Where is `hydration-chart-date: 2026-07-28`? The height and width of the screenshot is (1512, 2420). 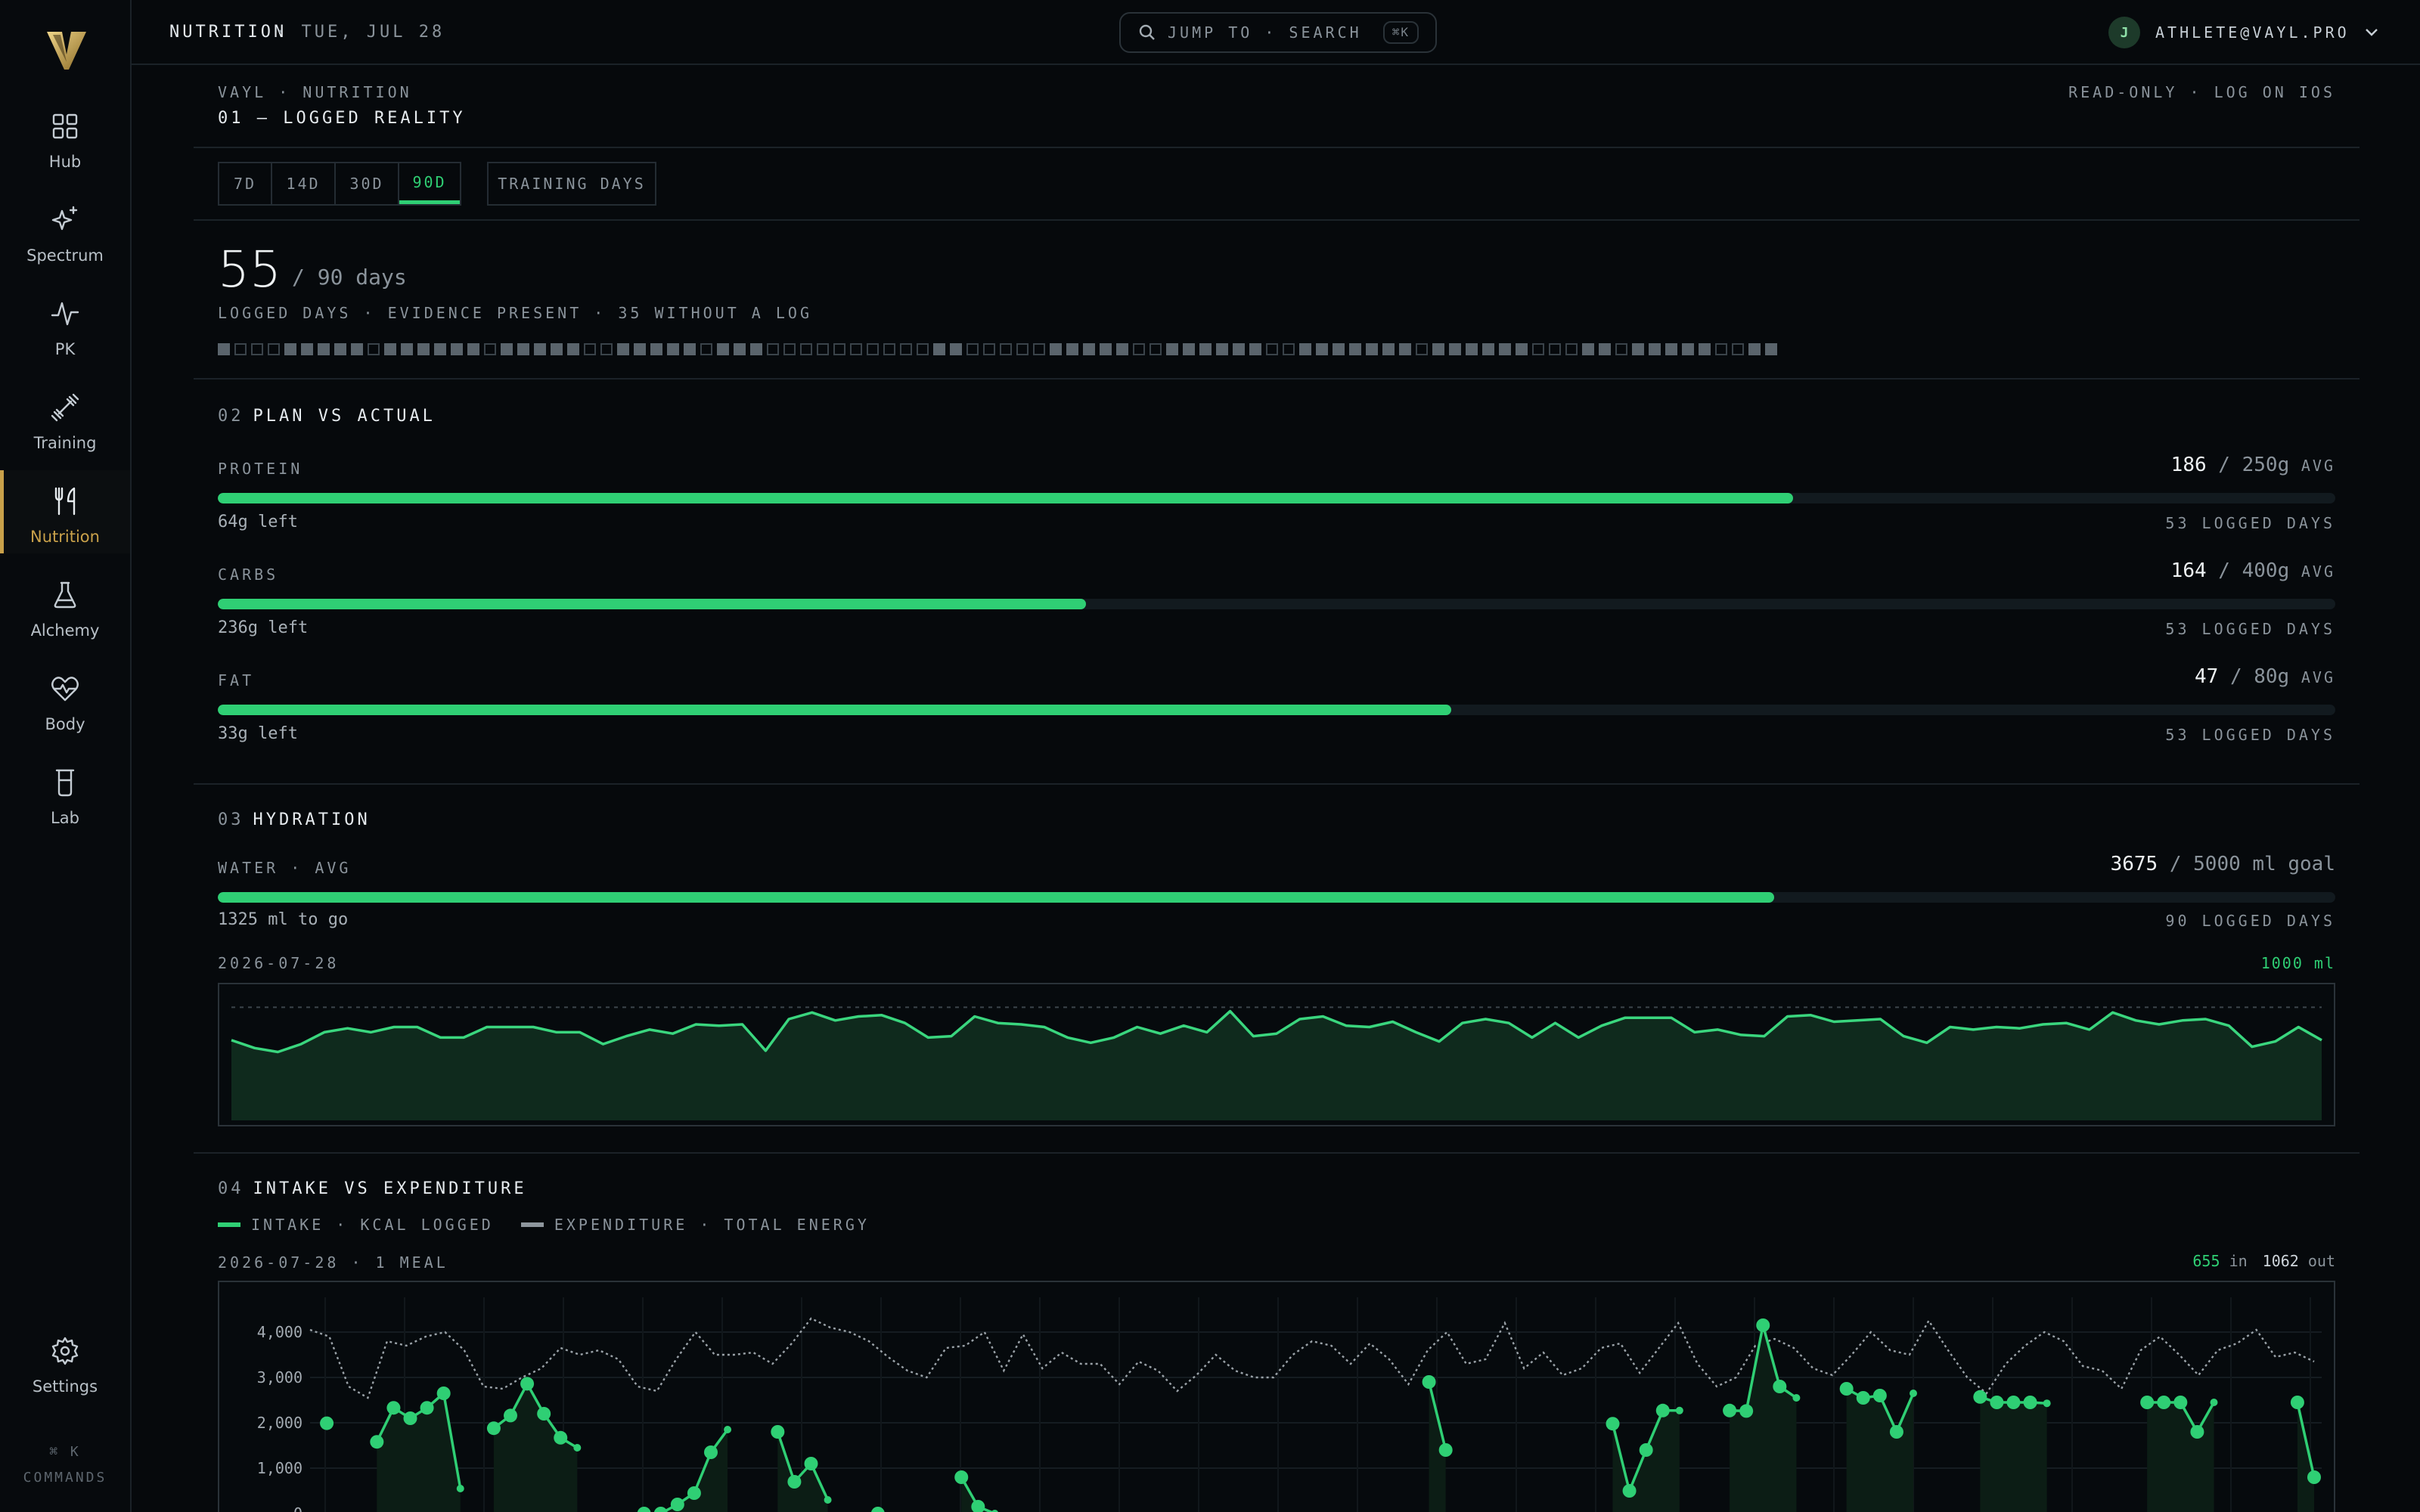 hydration-chart-date: 2026-07-28 is located at coordinates (279, 963).